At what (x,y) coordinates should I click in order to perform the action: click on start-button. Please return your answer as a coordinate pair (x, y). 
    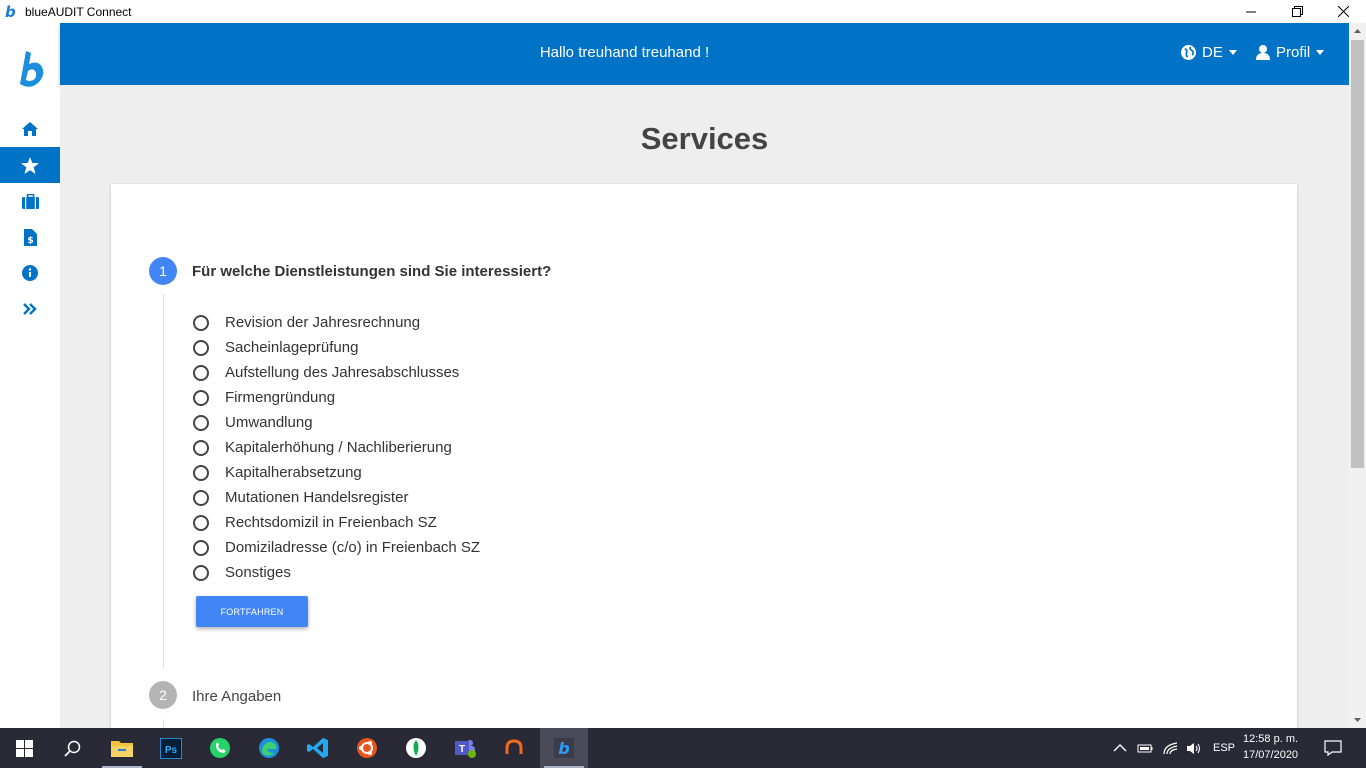
    Looking at the image, I should click on (24, 748).